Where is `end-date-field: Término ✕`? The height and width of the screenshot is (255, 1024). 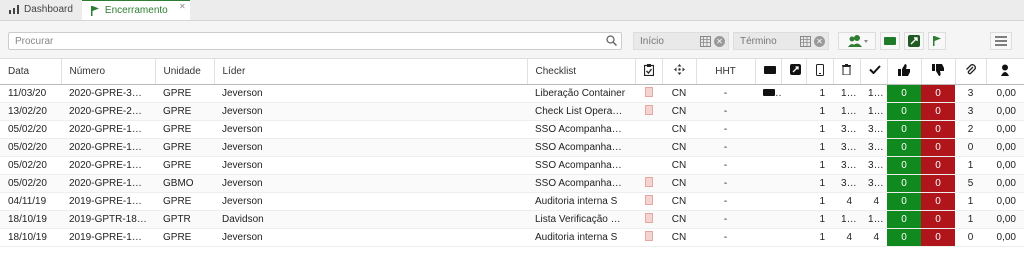
end-date-field: Término ✕ is located at coordinates (781, 41).